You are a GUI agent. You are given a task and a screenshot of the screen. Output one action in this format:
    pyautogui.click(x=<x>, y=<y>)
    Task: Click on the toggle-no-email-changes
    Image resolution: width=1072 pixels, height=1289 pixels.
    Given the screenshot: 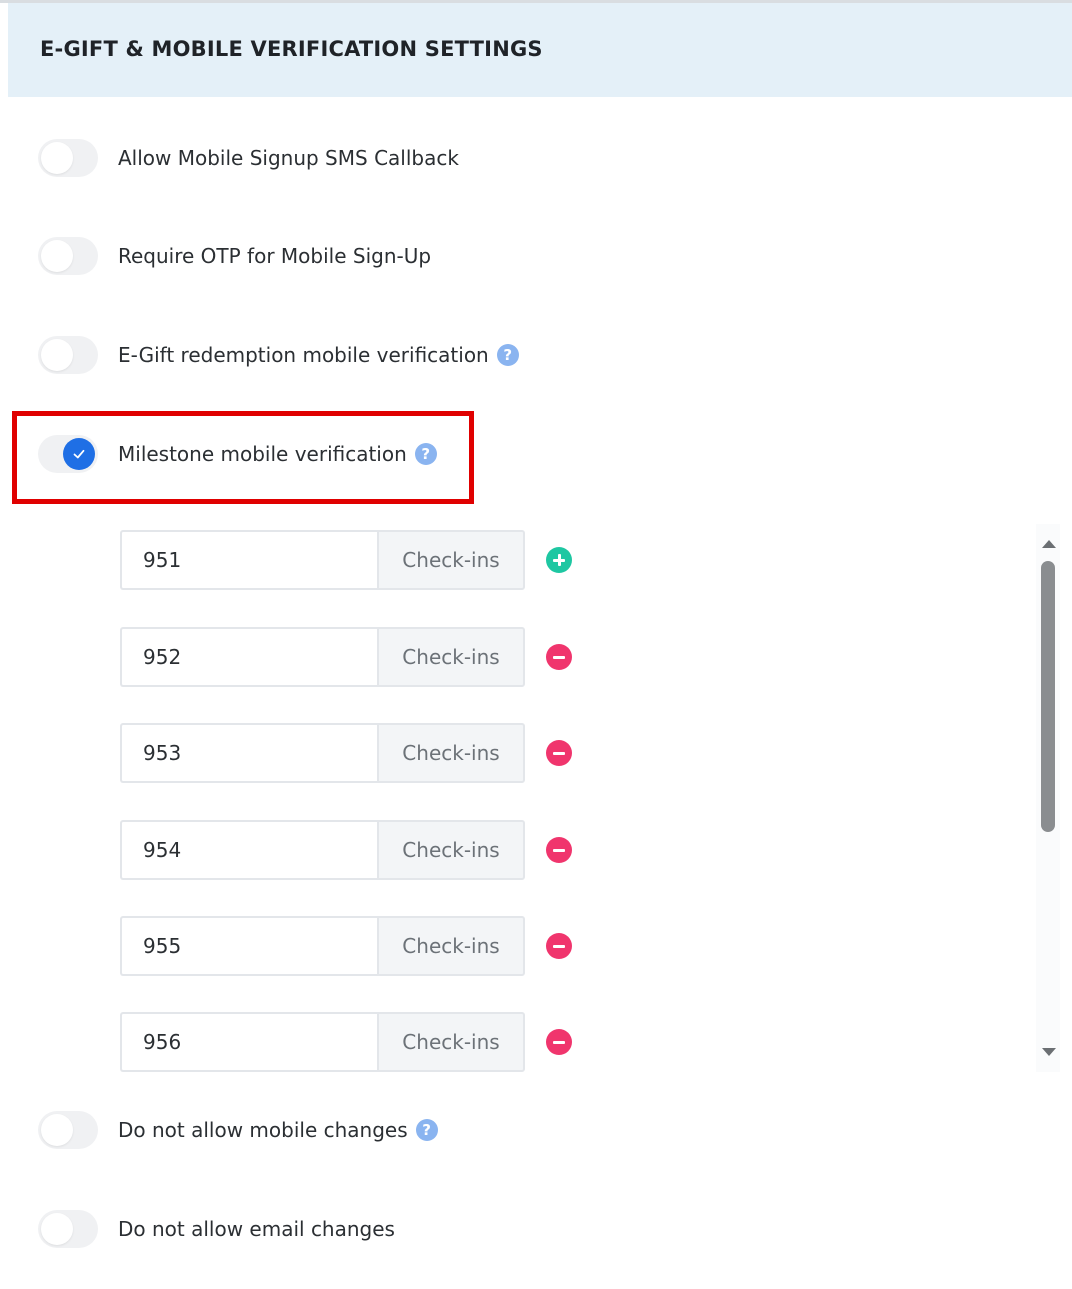 What is the action you would take?
    pyautogui.click(x=68, y=1229)
    